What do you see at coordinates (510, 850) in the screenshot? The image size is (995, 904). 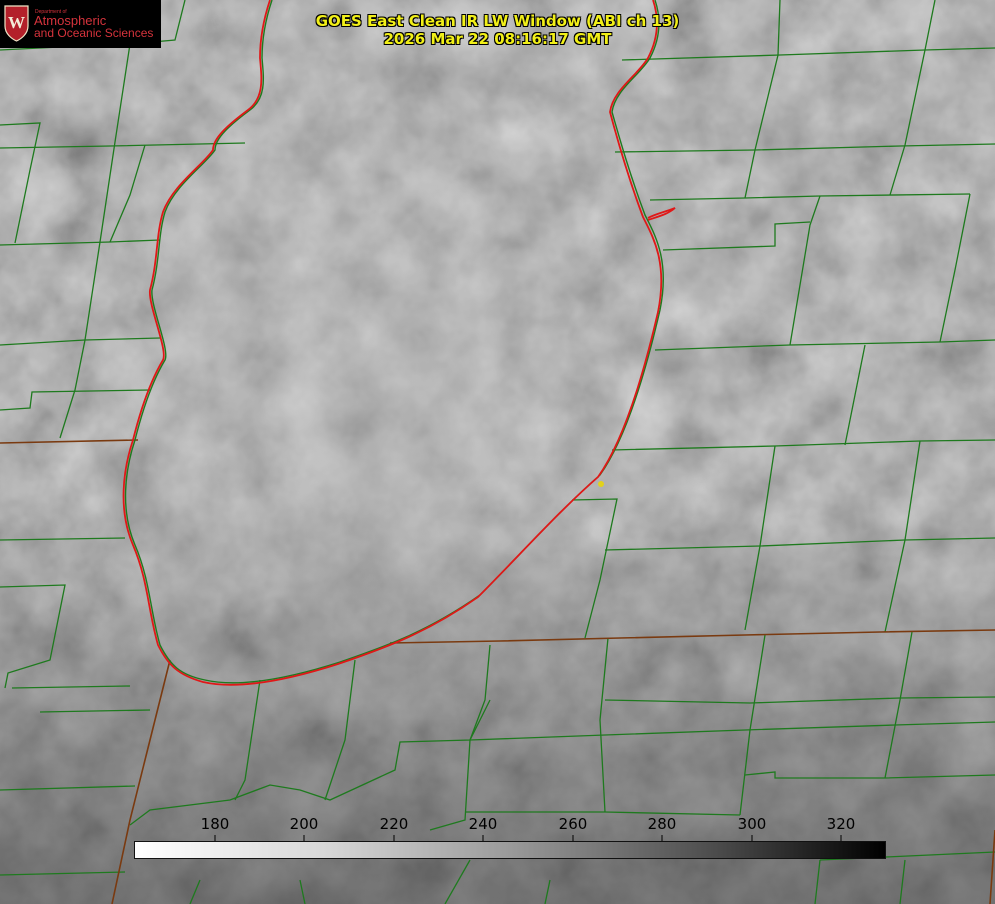 I see `temperature-colorbar` at bounding box center [510, 850].